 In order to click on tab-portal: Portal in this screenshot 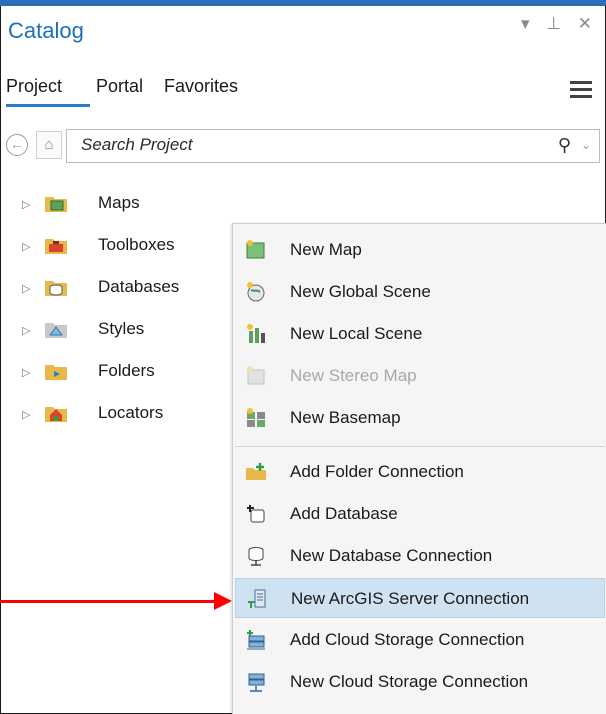, I will do `click(119, 86)`.